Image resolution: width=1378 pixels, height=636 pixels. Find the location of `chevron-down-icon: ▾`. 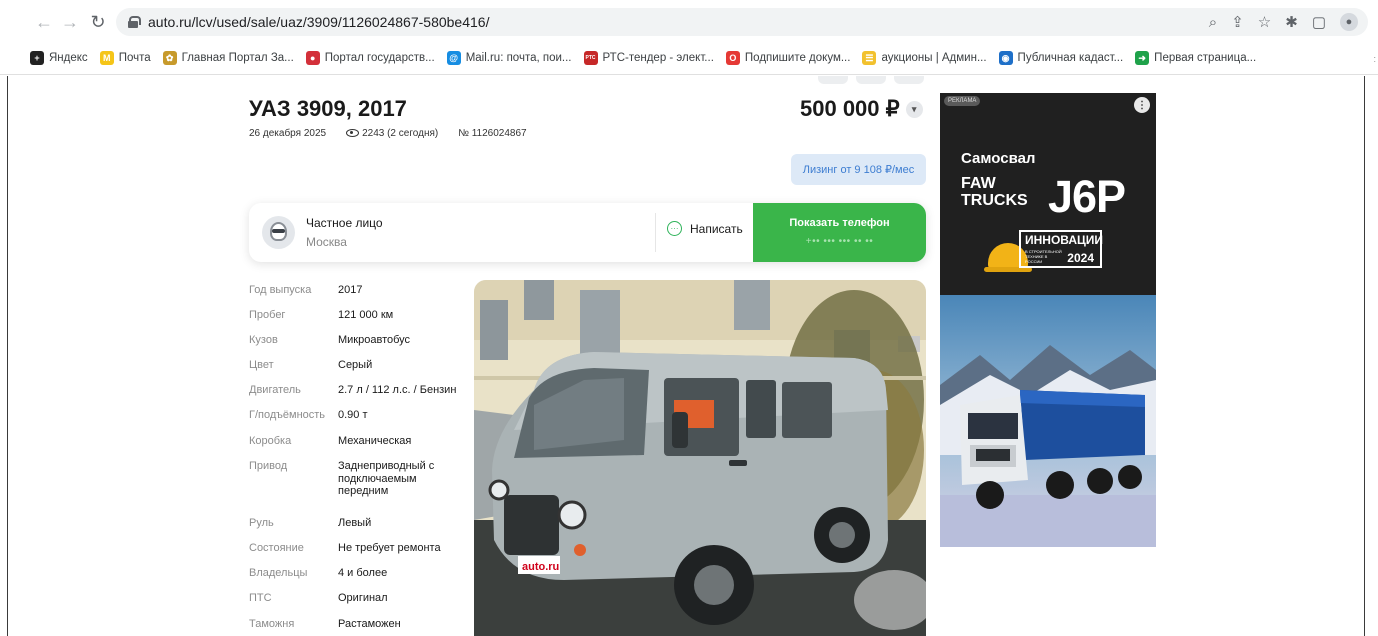

chevron-down-icon: ▾ is located at coordinates (914, 109).